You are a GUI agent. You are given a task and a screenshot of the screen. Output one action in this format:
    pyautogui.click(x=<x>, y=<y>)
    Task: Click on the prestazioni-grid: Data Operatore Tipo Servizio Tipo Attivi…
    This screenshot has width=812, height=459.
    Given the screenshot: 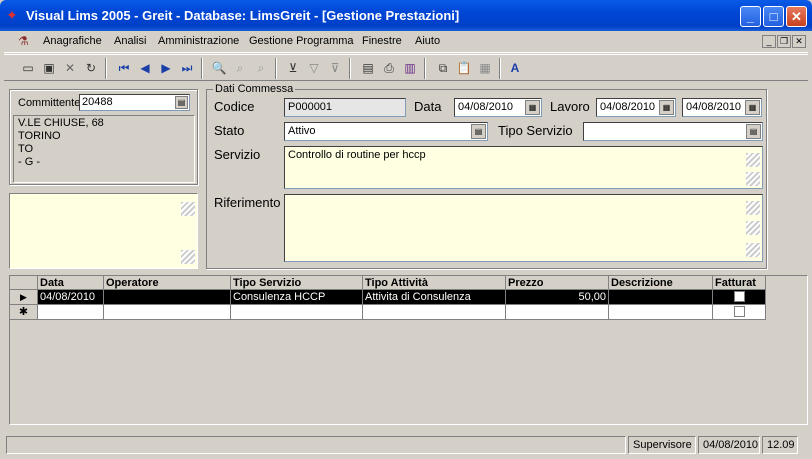 What is the action you would take?
    pyautogui.click(x=387, y=297)
    